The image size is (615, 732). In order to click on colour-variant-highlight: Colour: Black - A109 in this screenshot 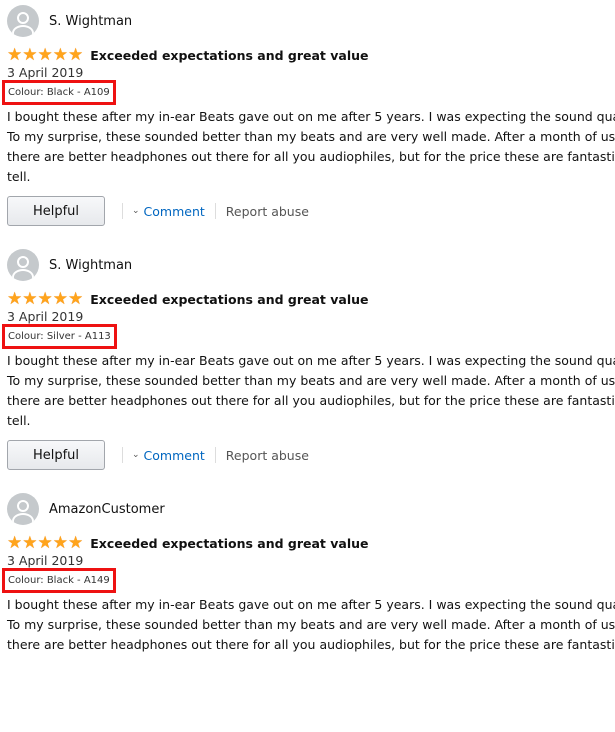, I will do `click(59, 92)`.